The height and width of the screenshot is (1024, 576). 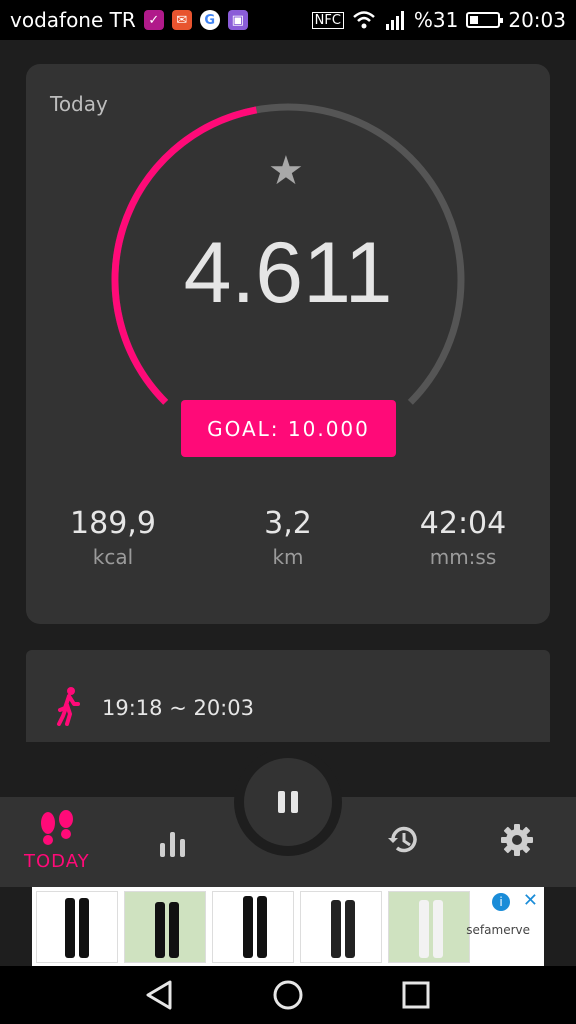 What do you see at coordinates (416, 995) in the screenshot?
I see `recents-icon` at bounding box center [416, 995].